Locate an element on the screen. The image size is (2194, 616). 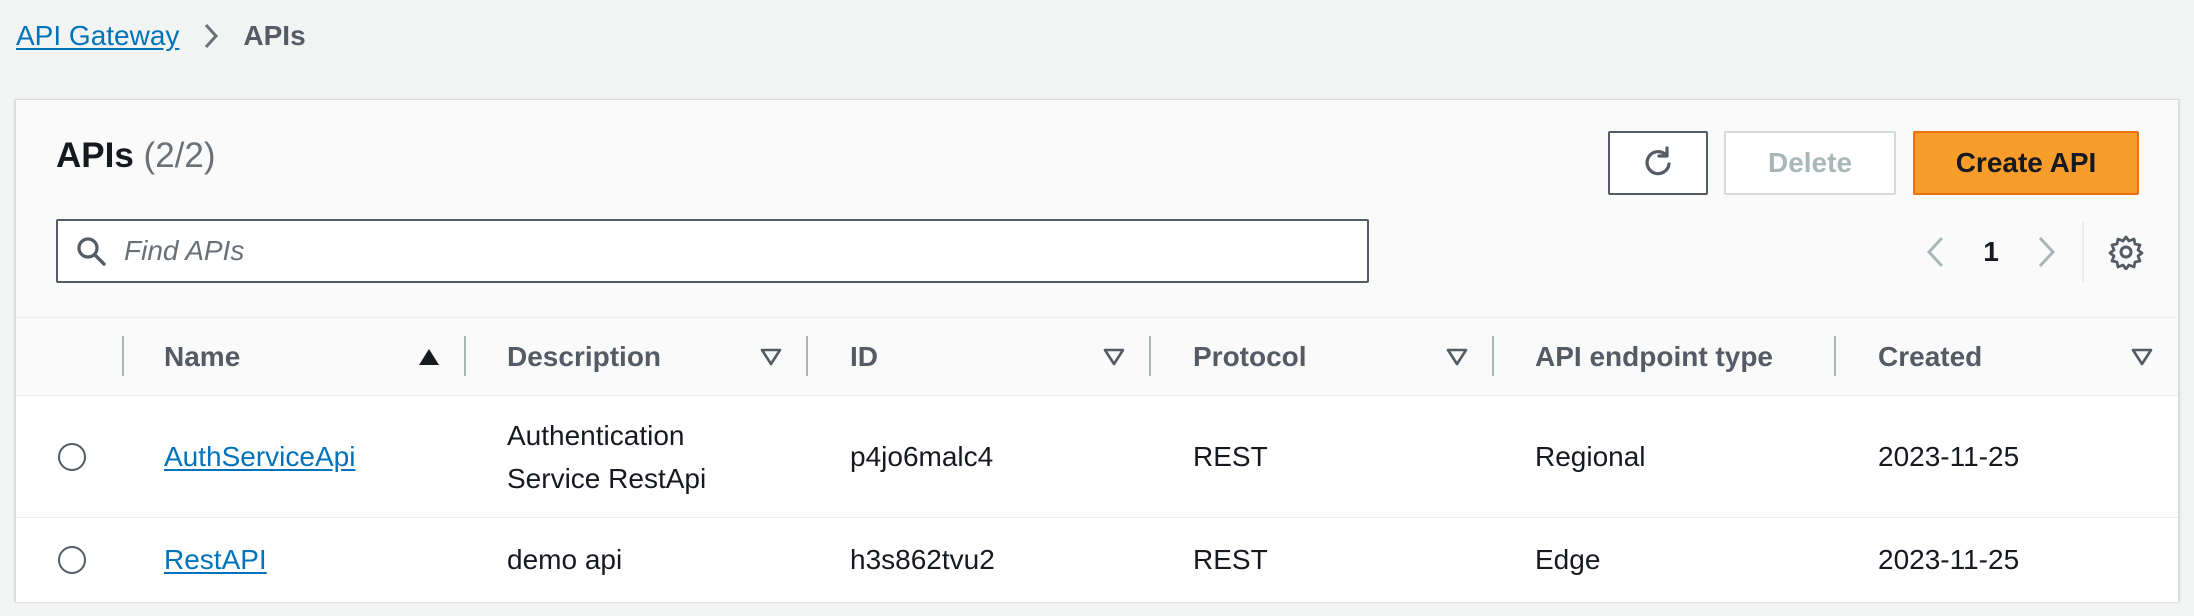
api-name-link: RestAPI is located at coordinates (215, 560).